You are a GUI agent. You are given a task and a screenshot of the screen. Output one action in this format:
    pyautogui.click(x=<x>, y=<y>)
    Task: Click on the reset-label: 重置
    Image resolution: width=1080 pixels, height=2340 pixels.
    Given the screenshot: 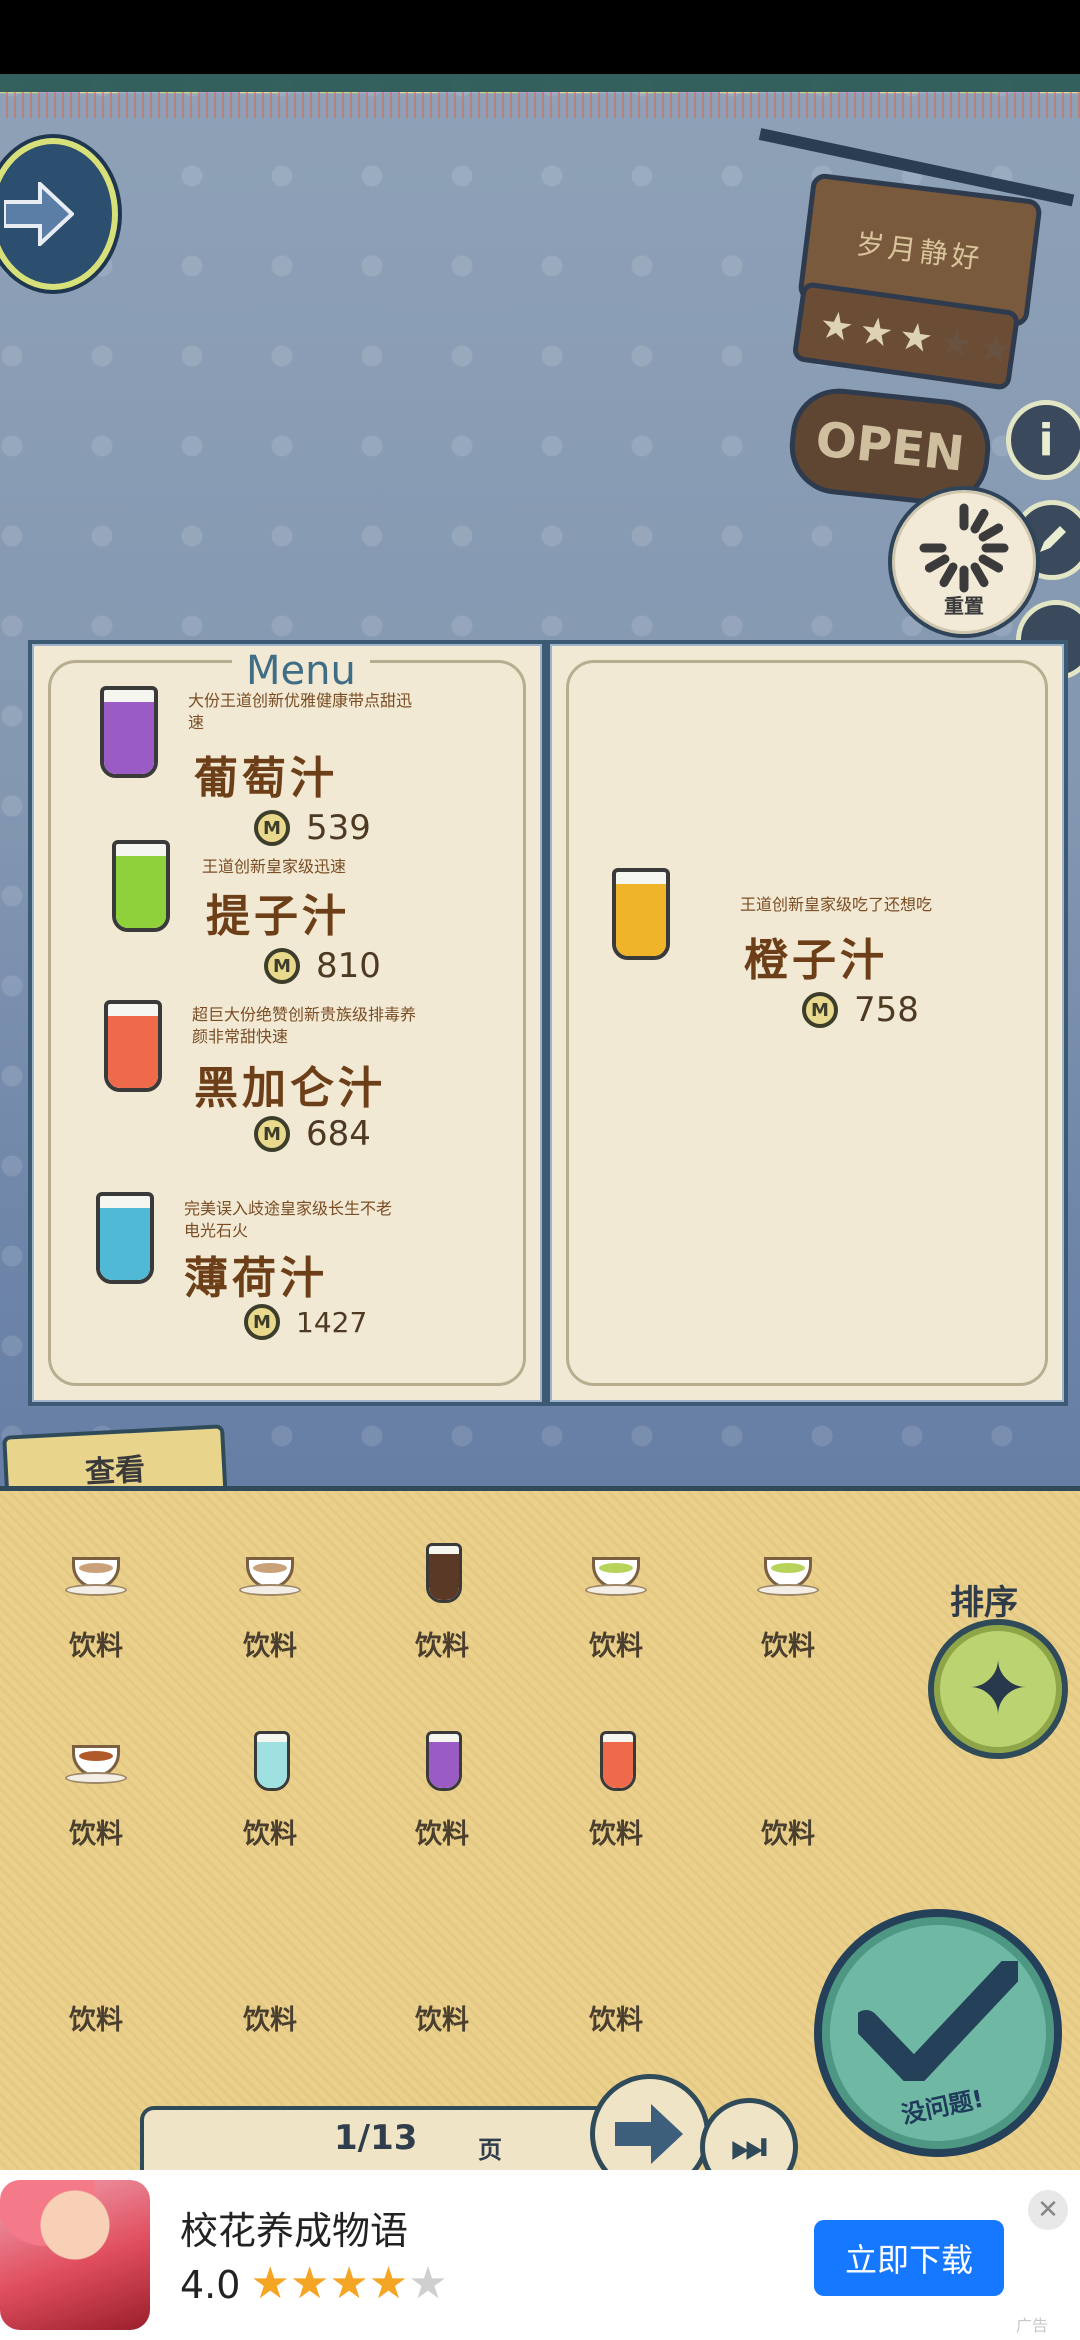 What is the action you would take?
    pyautogui.click(x=964, y=606)
    